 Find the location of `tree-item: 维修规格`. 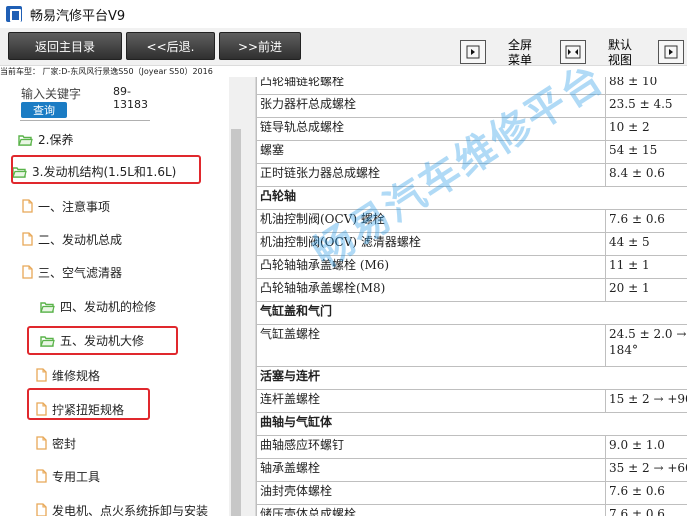

tree-item: 维修规格 is located at coordinates (68, 375).